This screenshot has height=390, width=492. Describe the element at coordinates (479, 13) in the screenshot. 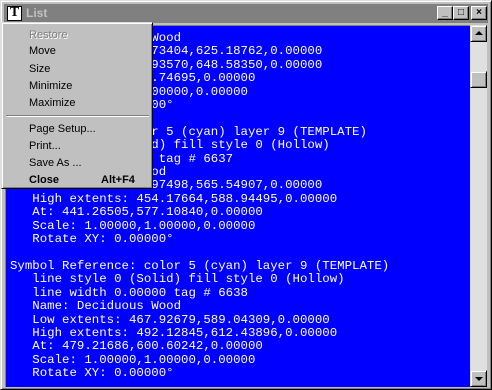

I see `close-button: ×` at that location.